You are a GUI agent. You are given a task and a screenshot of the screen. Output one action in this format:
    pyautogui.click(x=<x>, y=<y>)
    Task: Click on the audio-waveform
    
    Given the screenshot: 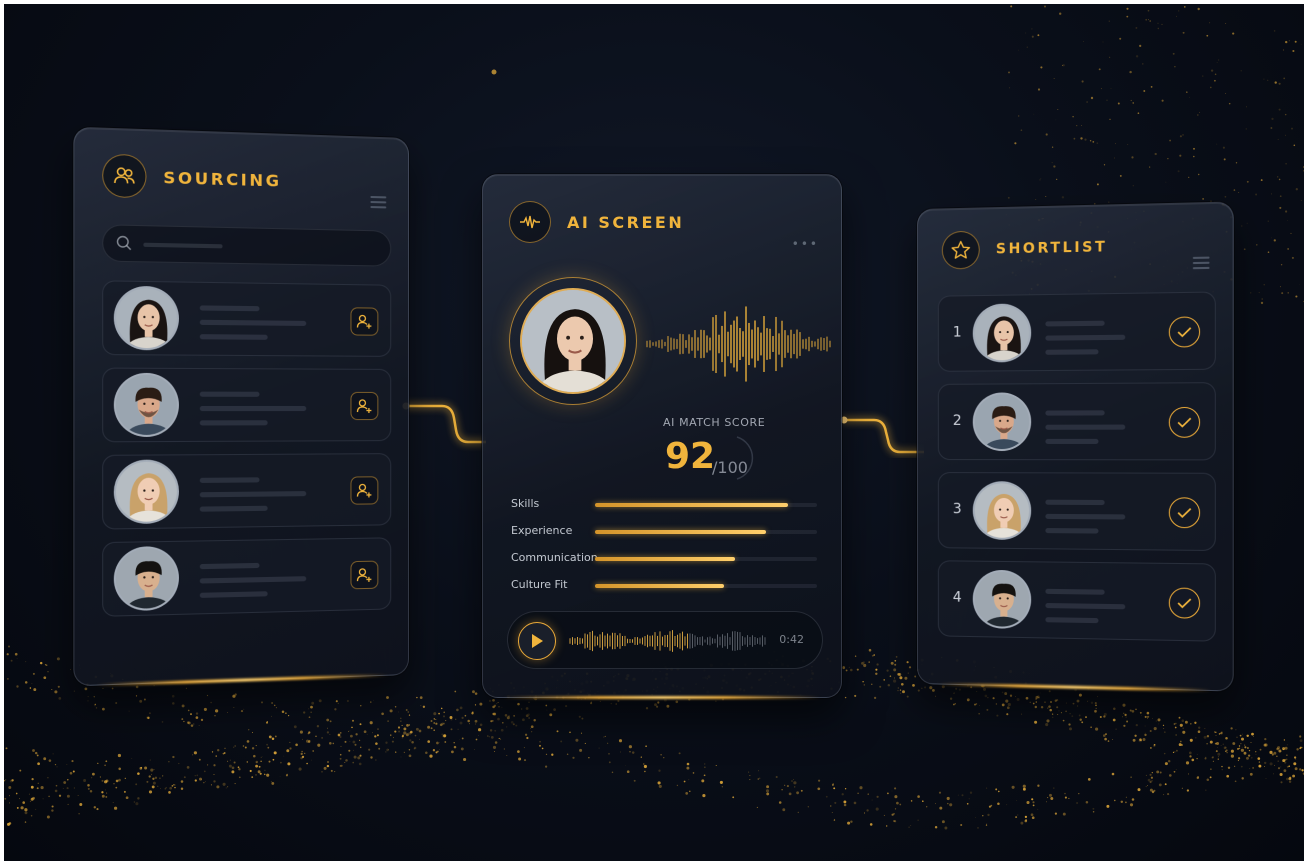 What is the action you would take?
    pyautogui.click(x=668, y=641)
    